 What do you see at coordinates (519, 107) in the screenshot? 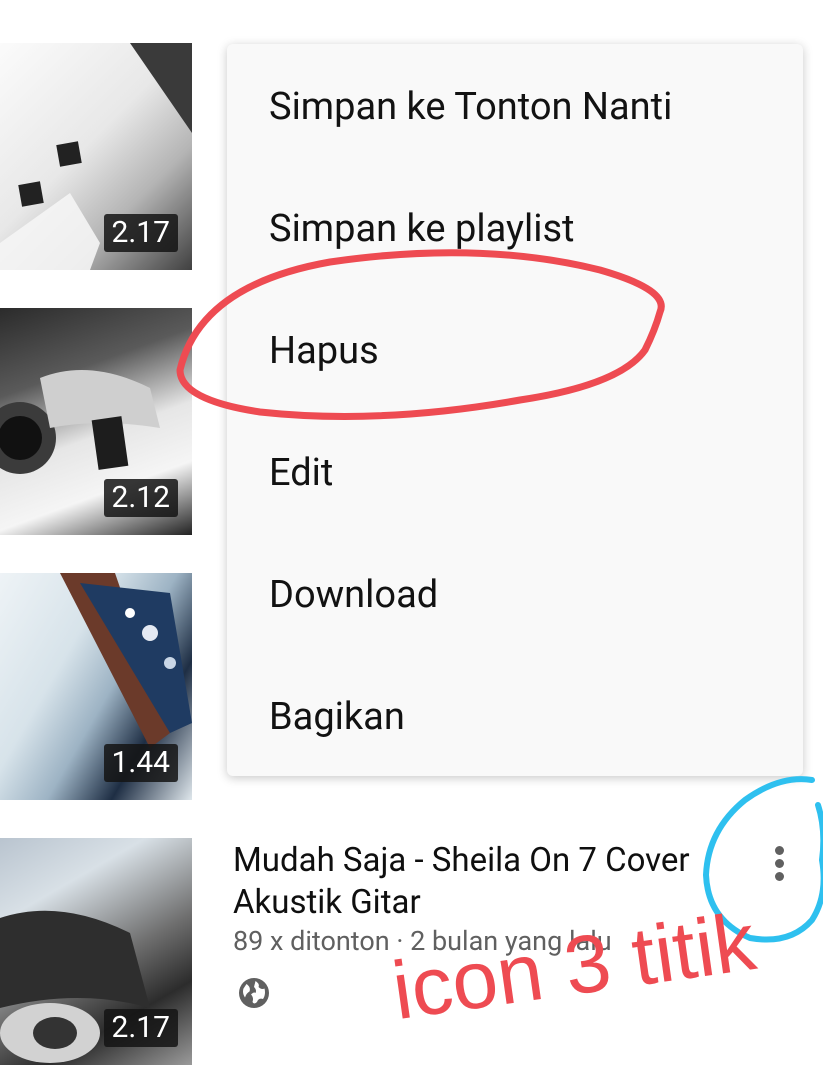
I see `menu-item-save-watch-later: Simpan ke Tonton Nanti` at bounding box center [519, 107].